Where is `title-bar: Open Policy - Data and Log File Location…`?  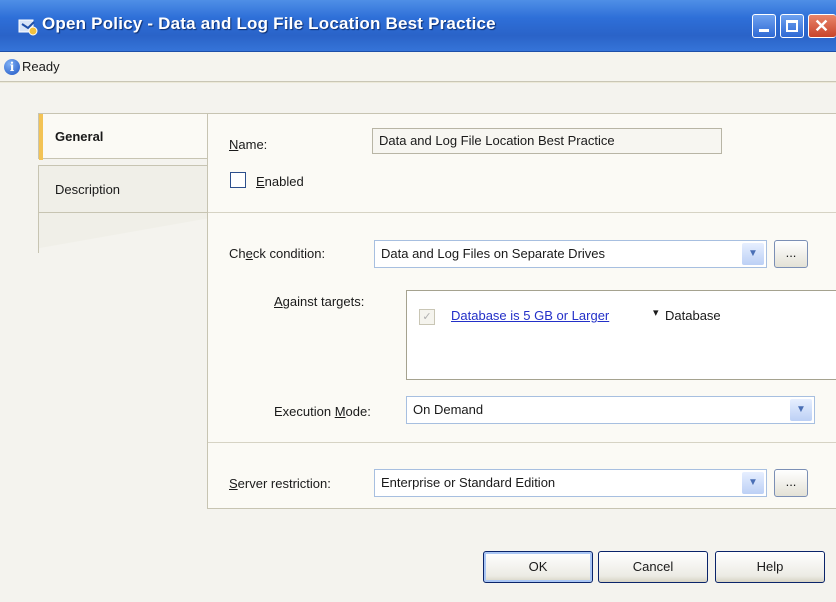
title-bar: Open Policy - Data and Log File Location… is located at coordinates (418, 26).